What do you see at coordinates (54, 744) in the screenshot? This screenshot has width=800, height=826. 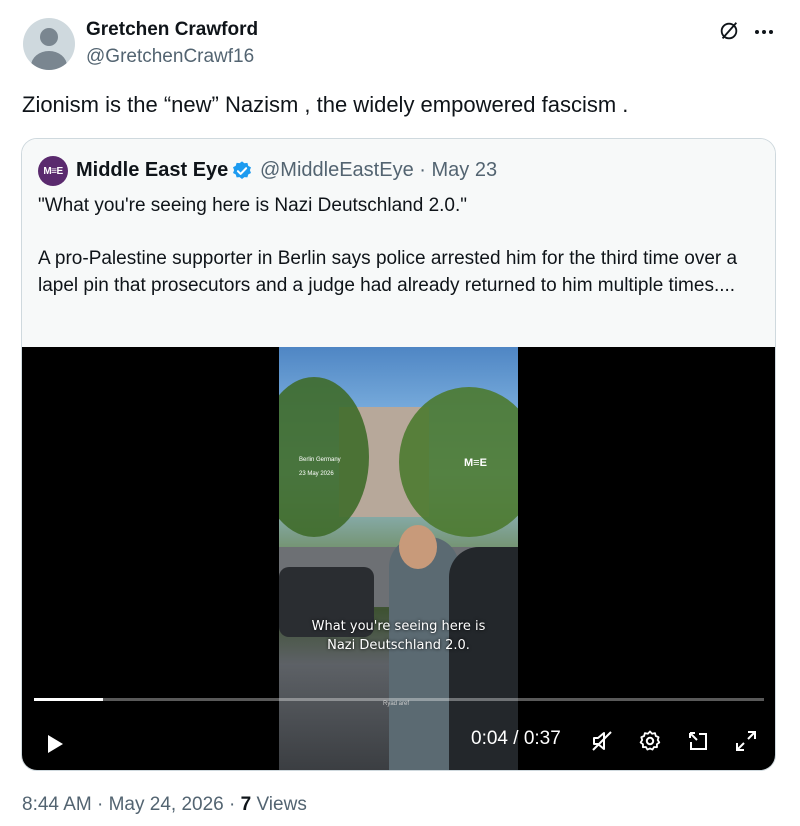 I see `play-icon` at bounding box center [54, 744].